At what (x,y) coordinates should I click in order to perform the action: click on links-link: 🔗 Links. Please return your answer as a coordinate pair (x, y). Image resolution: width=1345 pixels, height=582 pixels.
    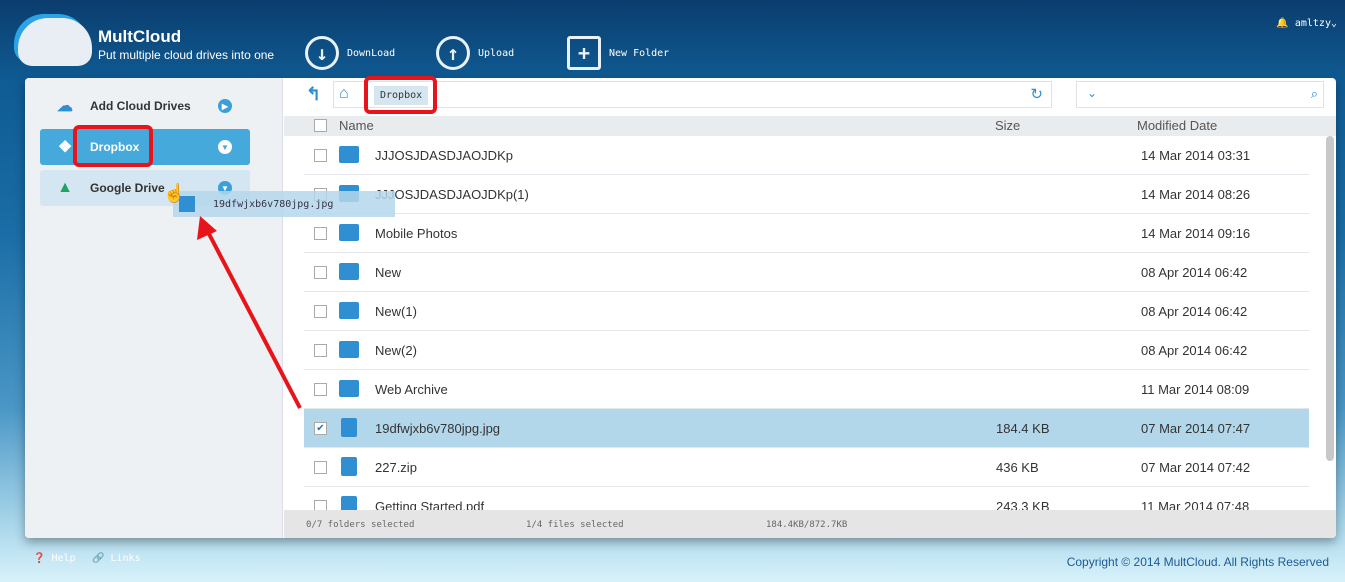
    Looking at the image, I should click on (116, 558).